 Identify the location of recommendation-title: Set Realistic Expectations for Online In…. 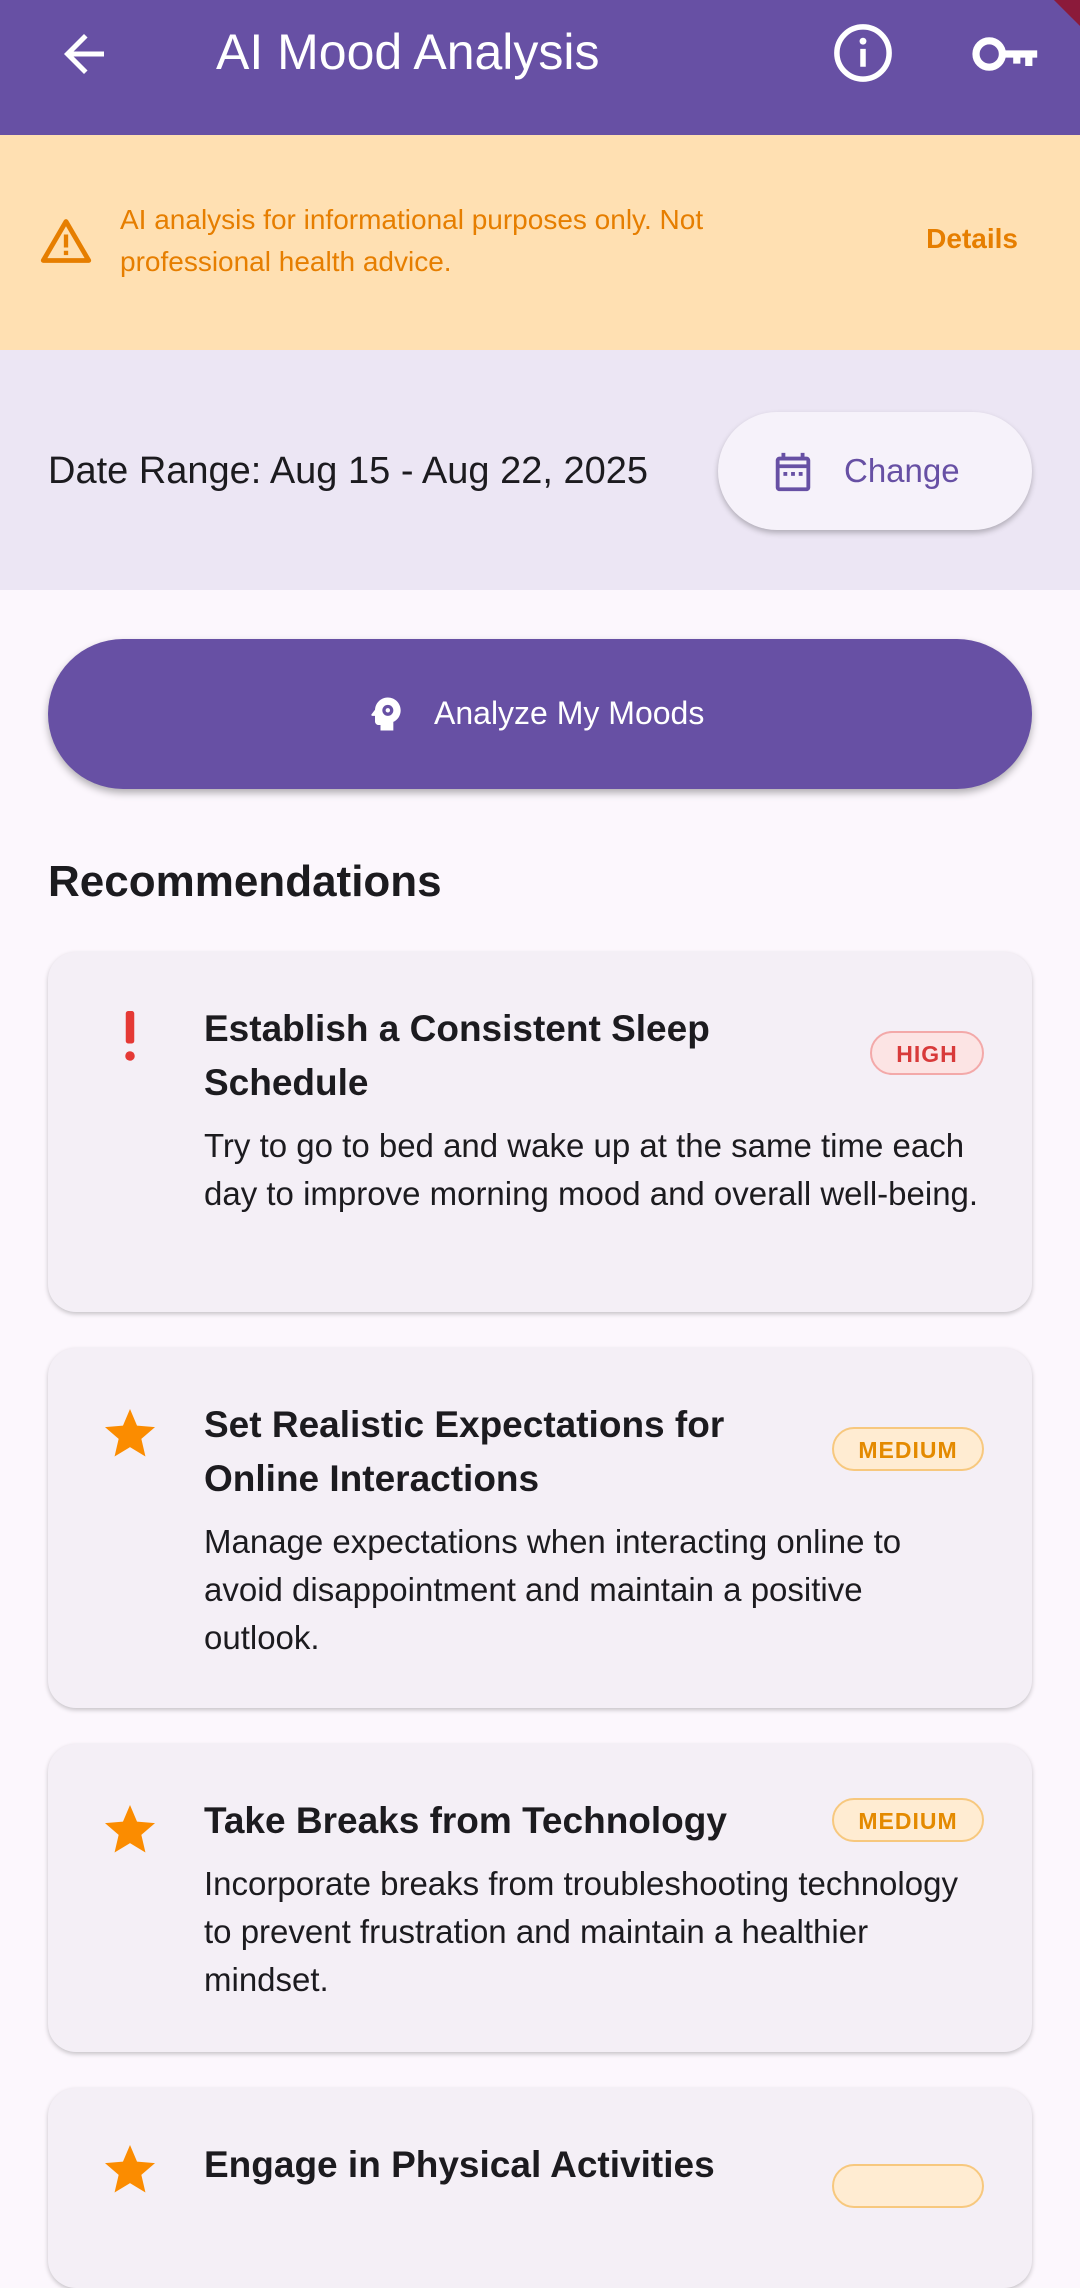
(464, 1451).